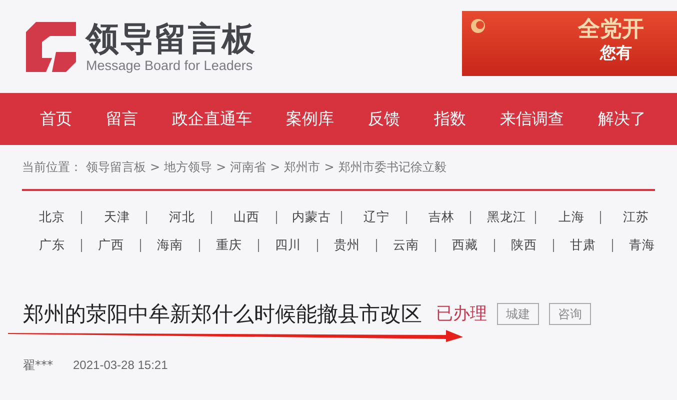  Describe the element at coordinates (116, 167) in the screenshot. I see `breadcrumb-link: 领导留言板` at that location.